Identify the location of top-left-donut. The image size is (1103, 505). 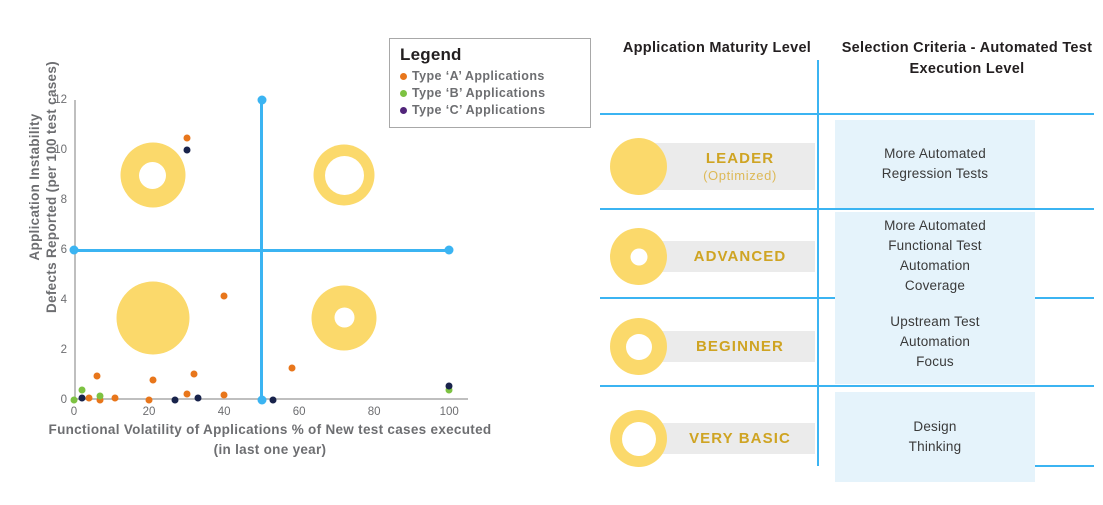
(153, 175).